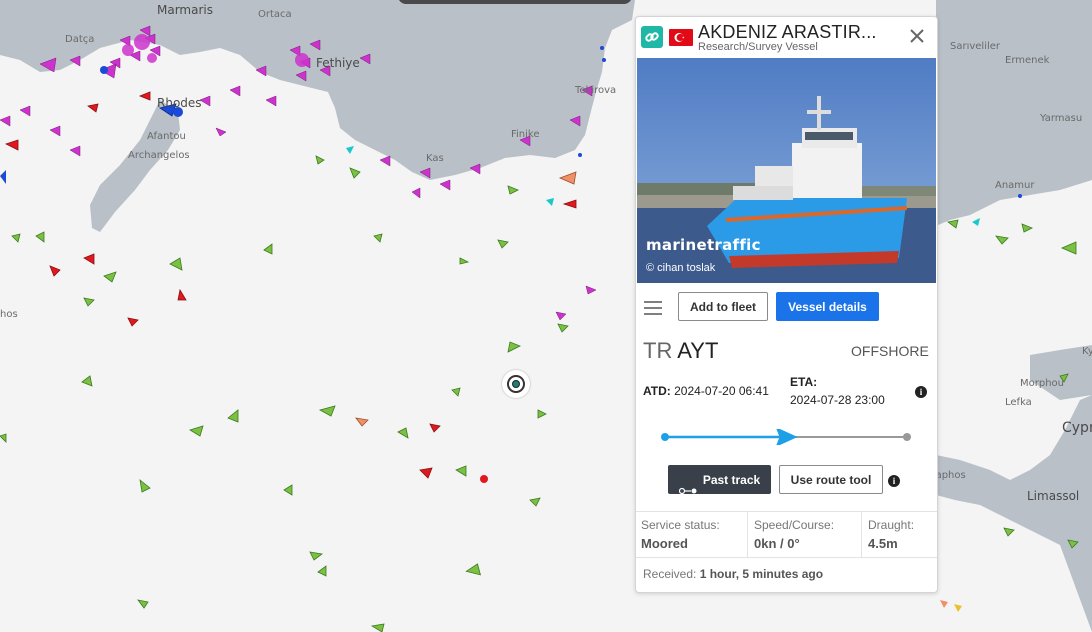  Describe the element at coordinates (731, 480) in the screenshot. I see `past-track-label: Past track` at that location.